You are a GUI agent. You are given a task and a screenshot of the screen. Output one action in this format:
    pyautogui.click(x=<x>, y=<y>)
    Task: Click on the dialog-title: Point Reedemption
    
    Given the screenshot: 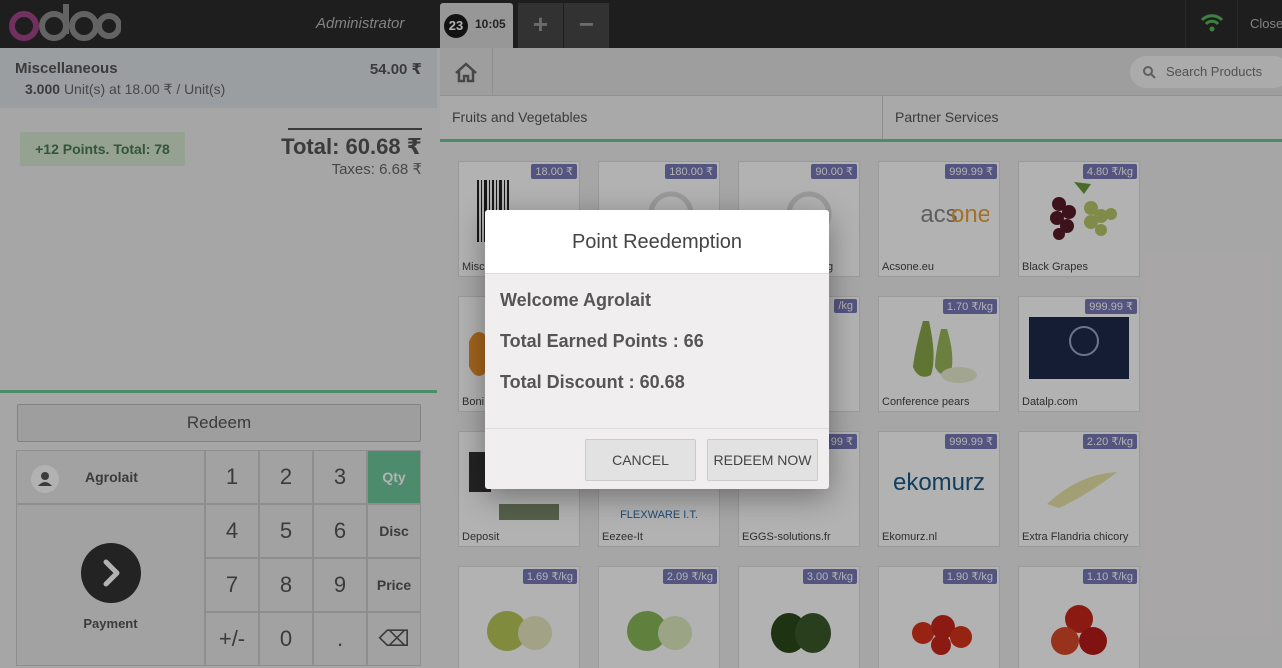 What is the action you would take?
    pyautogui.click(x=657, y=242)
    